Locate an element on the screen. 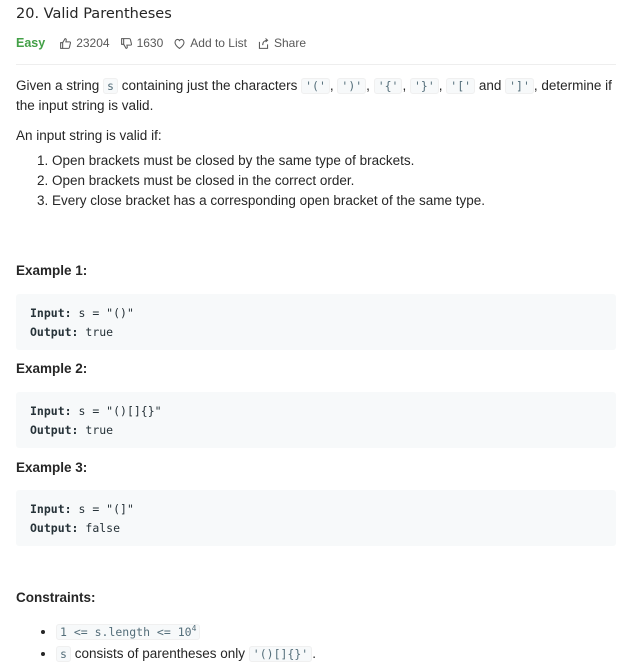  inline-code: ']' is located at coordinates (519, 86).